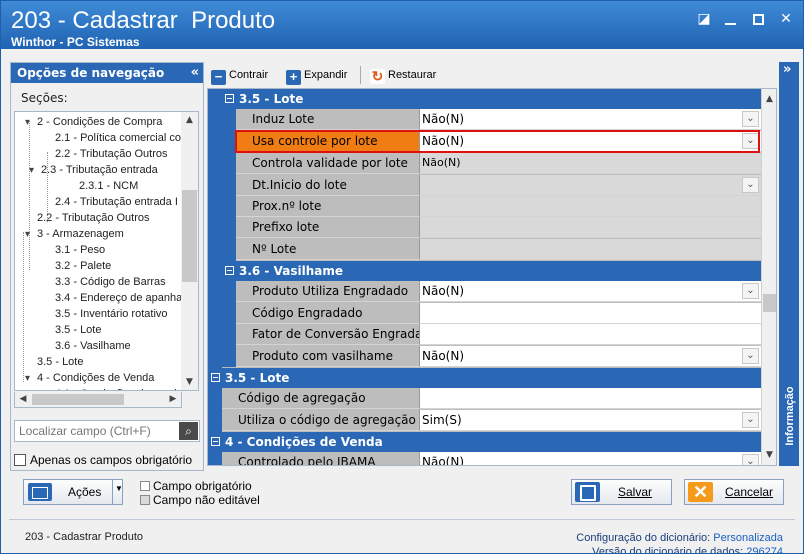  Describe the element at coordinates (173, 399) in the screenshot. I see `scroll-right-icon: ▶` at that location.